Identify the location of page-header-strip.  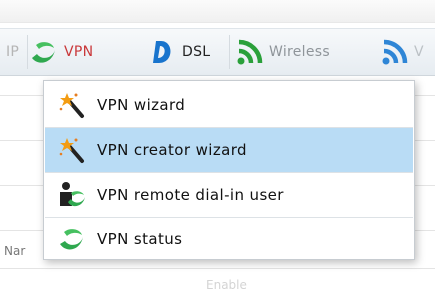
(217, 11).